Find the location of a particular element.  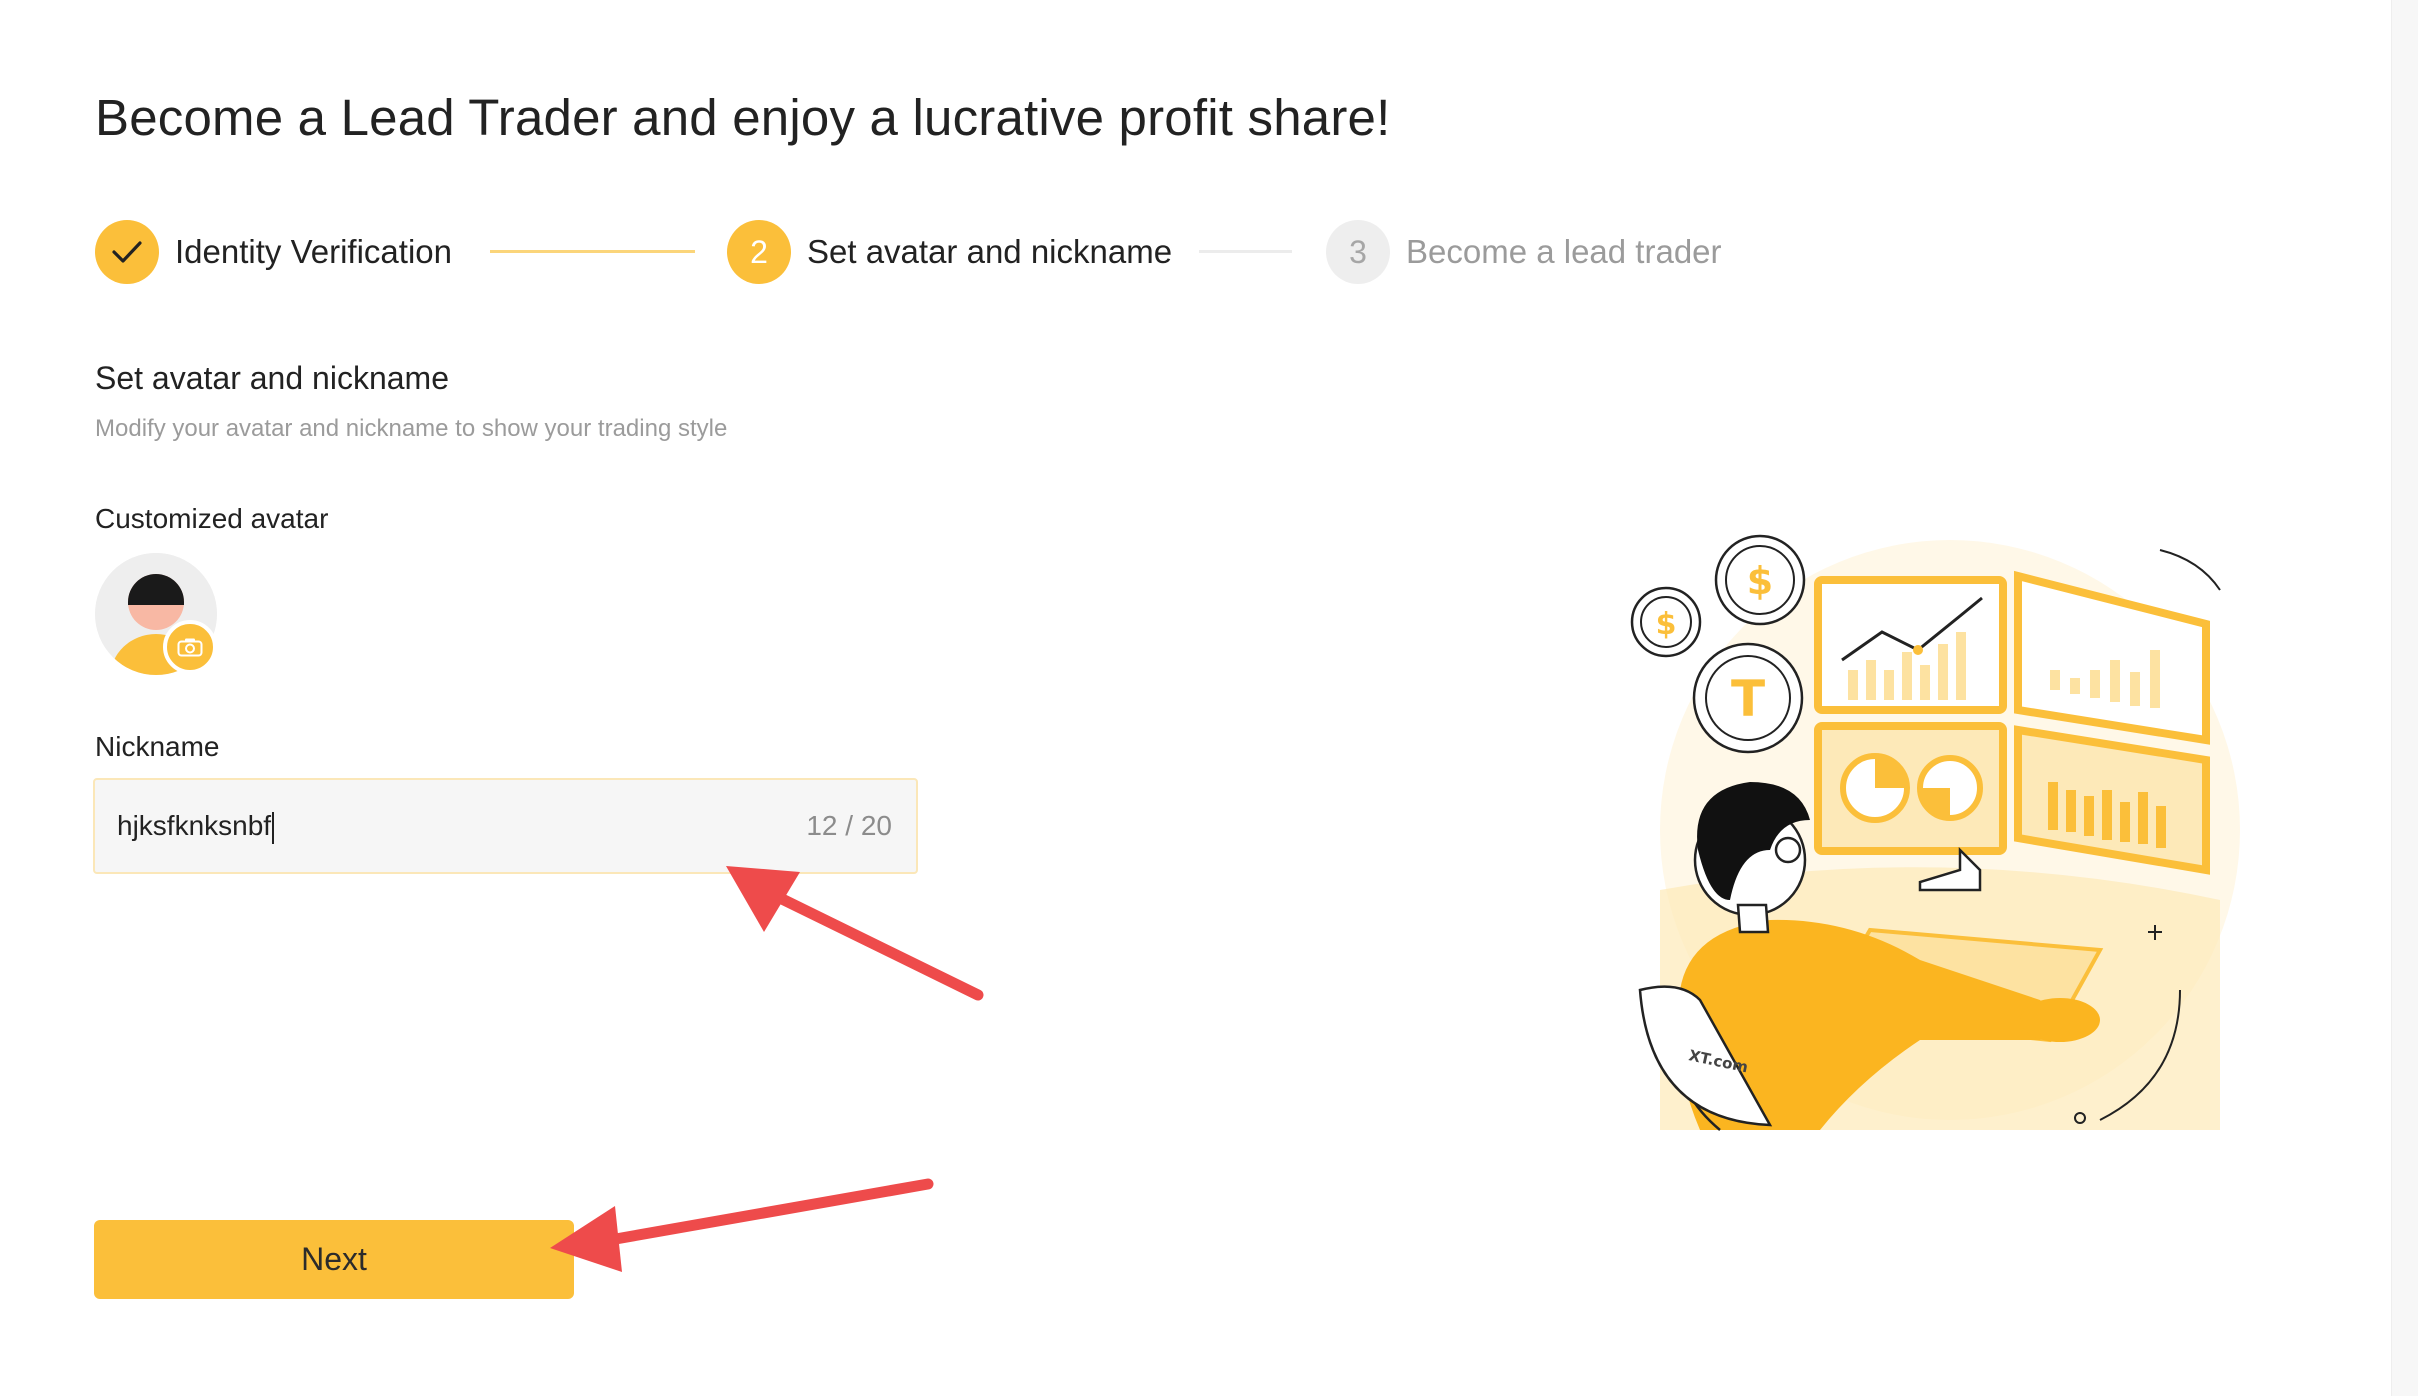

nickname-field: hjksfknksnbf 12 / 20 is located at coordinates (505, 826).